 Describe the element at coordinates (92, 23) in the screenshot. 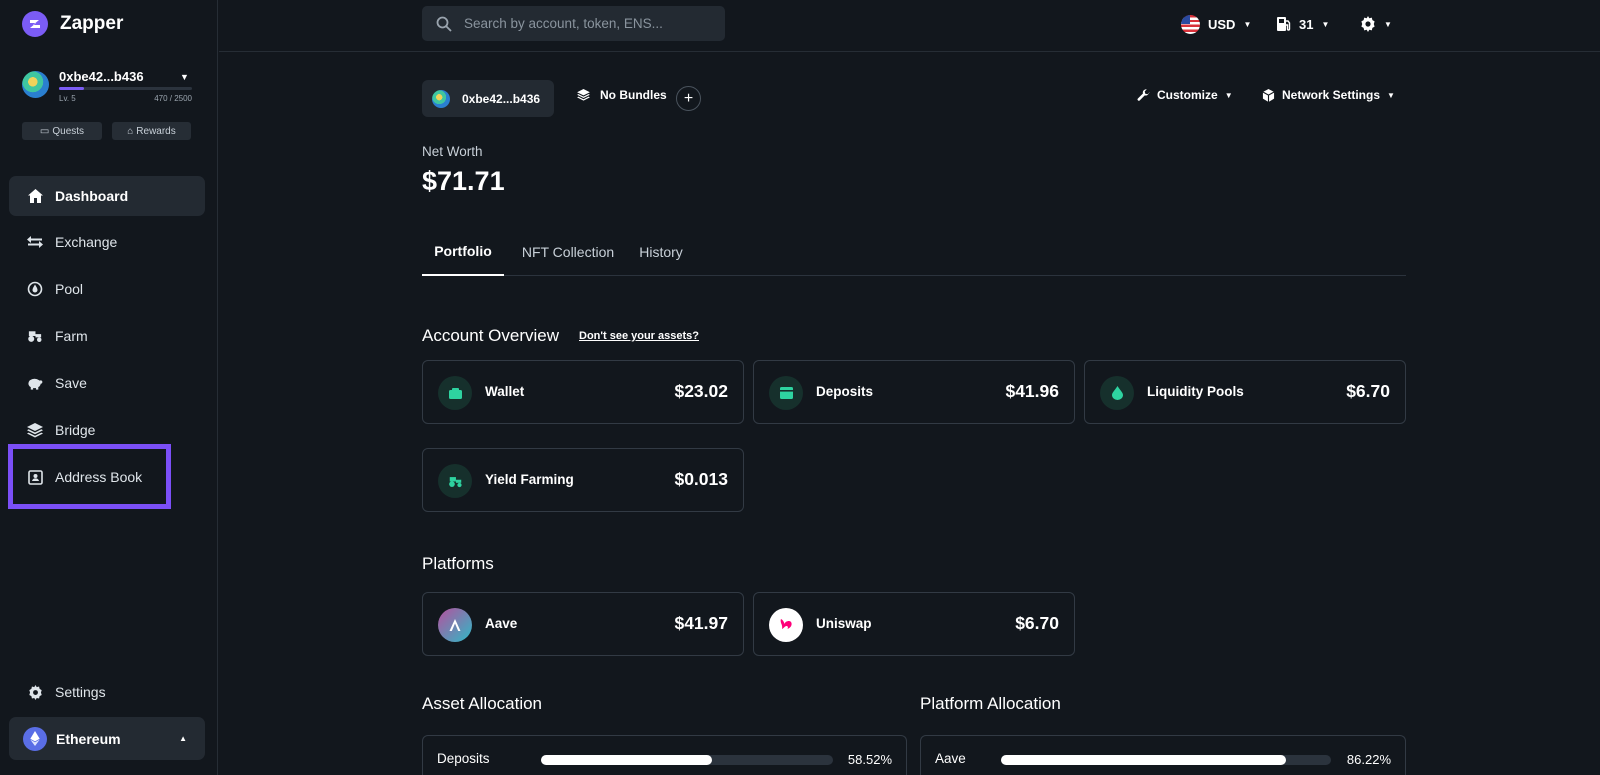

I see `brand-name: Zapper` at that location.